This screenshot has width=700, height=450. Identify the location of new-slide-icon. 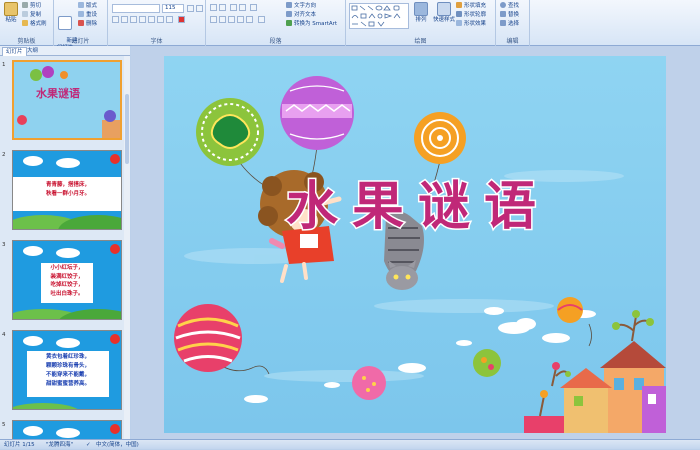
(65, 23).